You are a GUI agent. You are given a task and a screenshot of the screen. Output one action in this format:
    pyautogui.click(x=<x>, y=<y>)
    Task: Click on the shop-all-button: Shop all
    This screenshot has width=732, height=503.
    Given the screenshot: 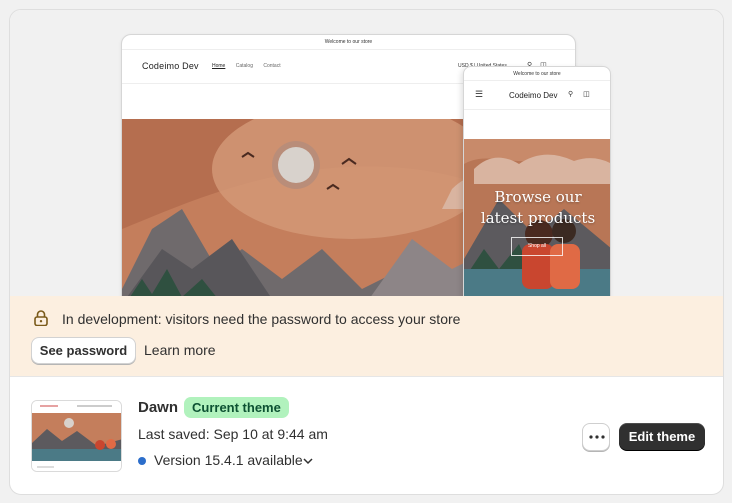 What is the action you would take?
    pyautogui.click(x=537, y=246)
    